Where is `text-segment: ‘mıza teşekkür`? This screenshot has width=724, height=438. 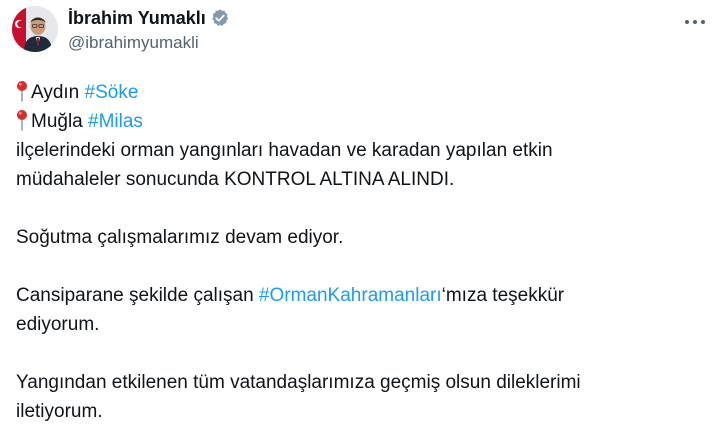
text-segment: ‘mıza teşekkür is located at coordinates (503, 295).